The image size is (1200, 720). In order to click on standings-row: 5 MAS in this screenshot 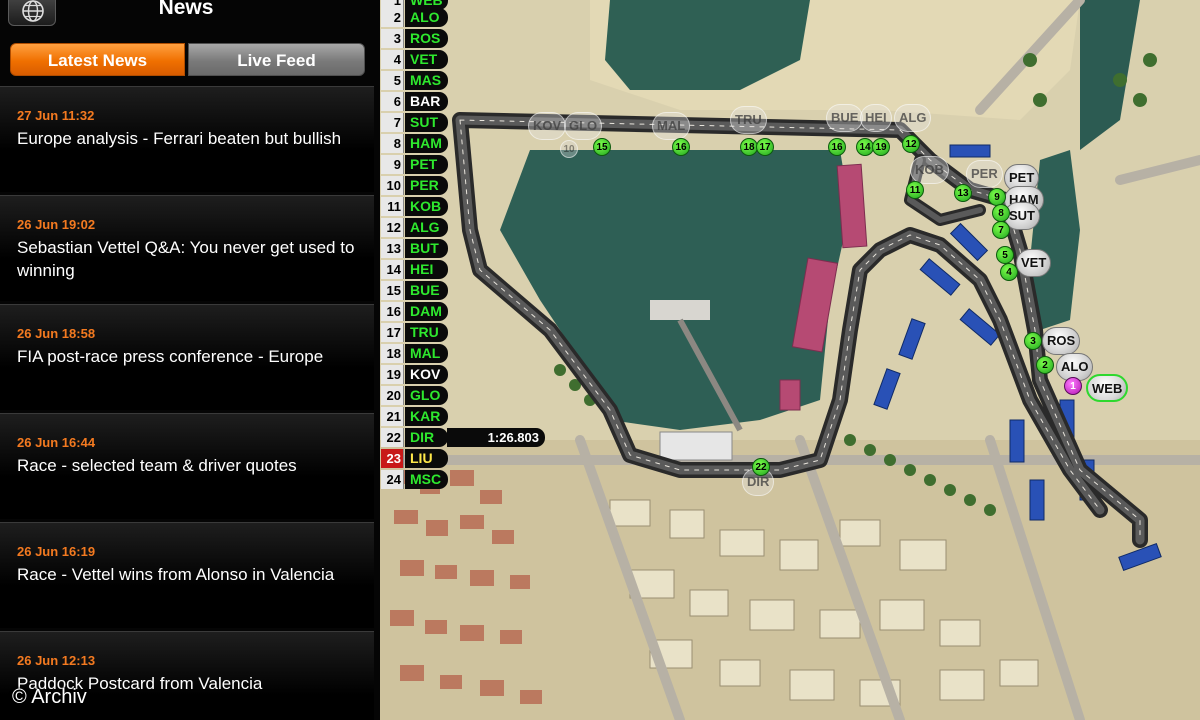, I will do `click(466, 80)`.